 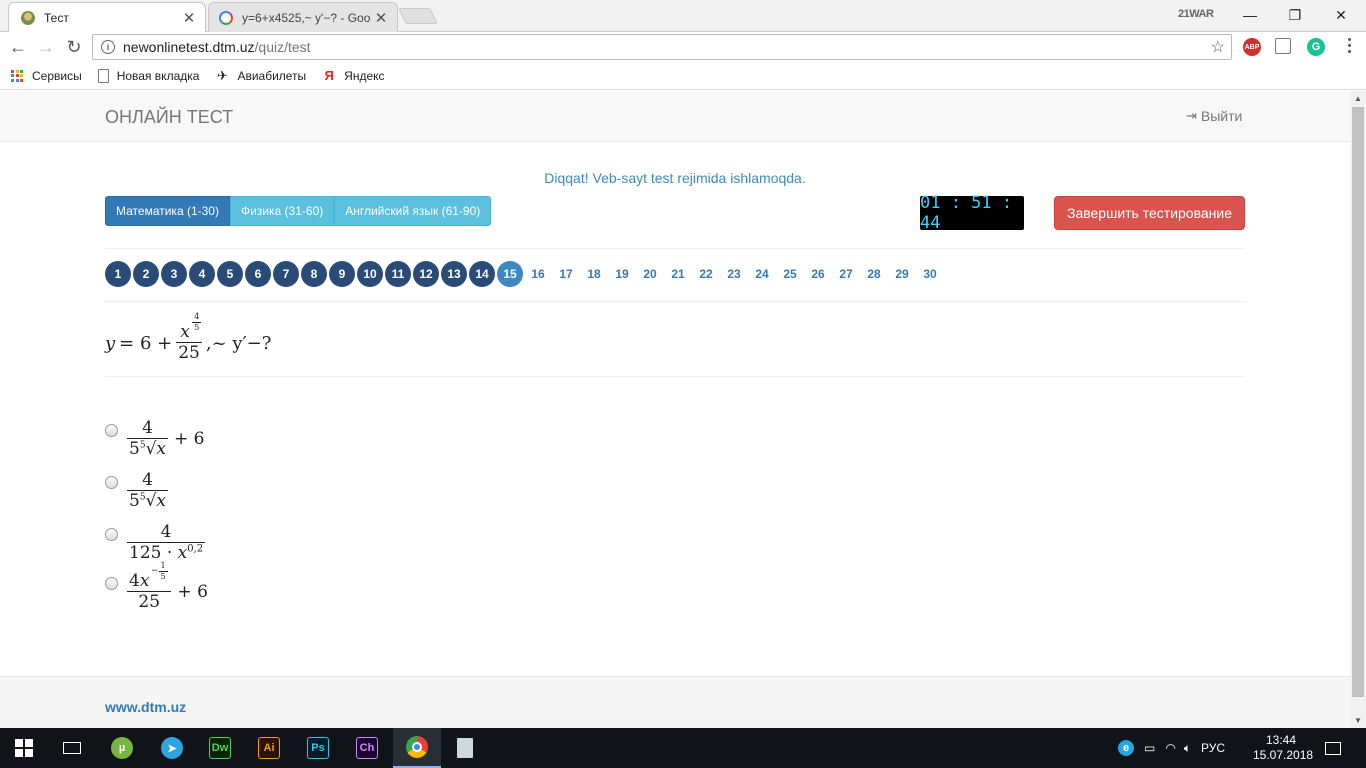 What do you see at coordinates (413, 211) in the screenshot?
I see `subject-tab-english: Английский язык (61-90)` at bounding box center [413, 211].